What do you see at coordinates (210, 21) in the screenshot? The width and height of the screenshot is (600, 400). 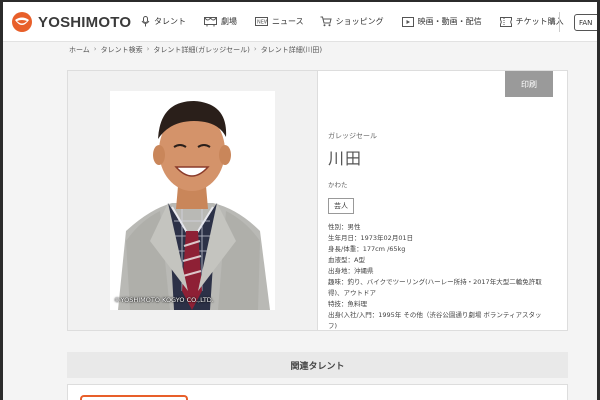 I see `theater-icon` at bounding box center [210, 21].